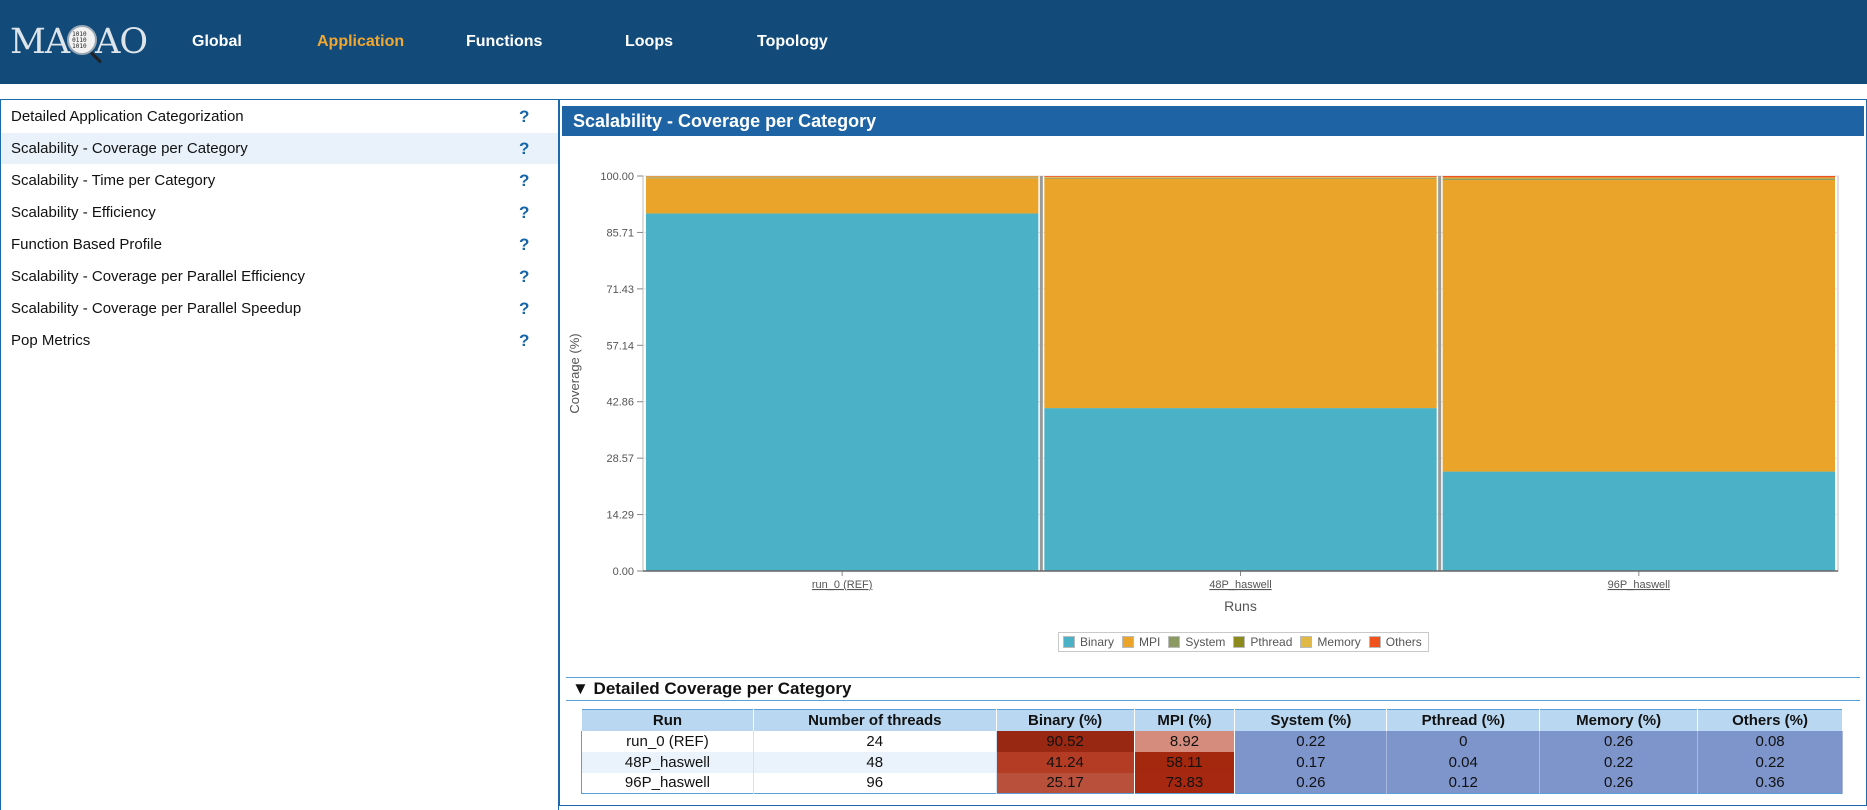 The image size is (1867, 810). I want to click on x-tick-label: run_0 (REF), so click(842, 585).